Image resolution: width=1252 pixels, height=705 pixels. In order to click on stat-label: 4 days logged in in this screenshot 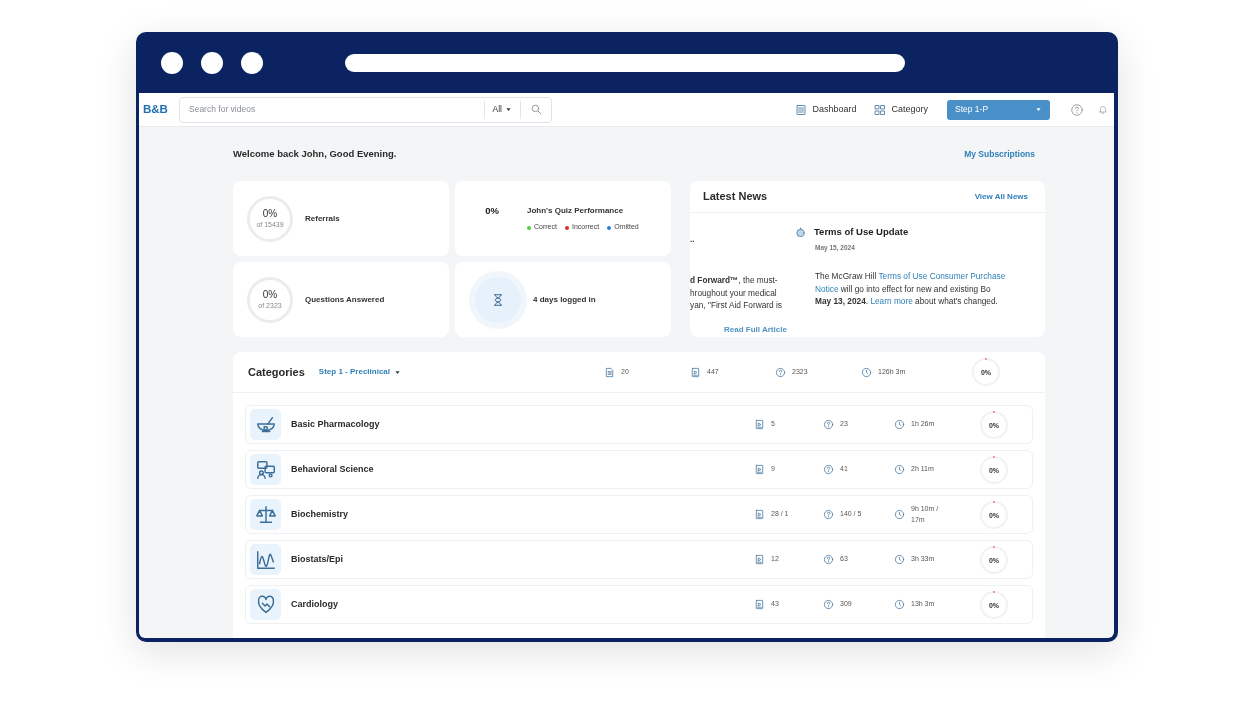, I will do `click(564, 299)`.